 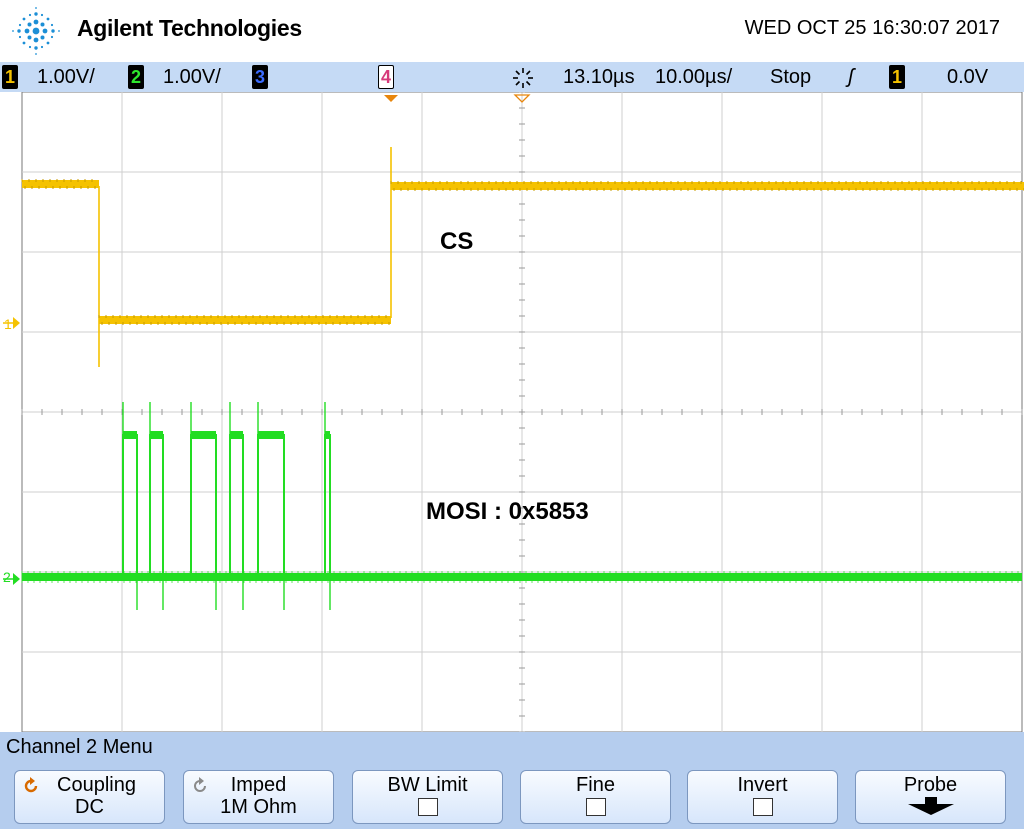 What do you see at coordinates (595, 807) in the screenshot?
I see `fine-checkbox` at bounding box center [595, 807].